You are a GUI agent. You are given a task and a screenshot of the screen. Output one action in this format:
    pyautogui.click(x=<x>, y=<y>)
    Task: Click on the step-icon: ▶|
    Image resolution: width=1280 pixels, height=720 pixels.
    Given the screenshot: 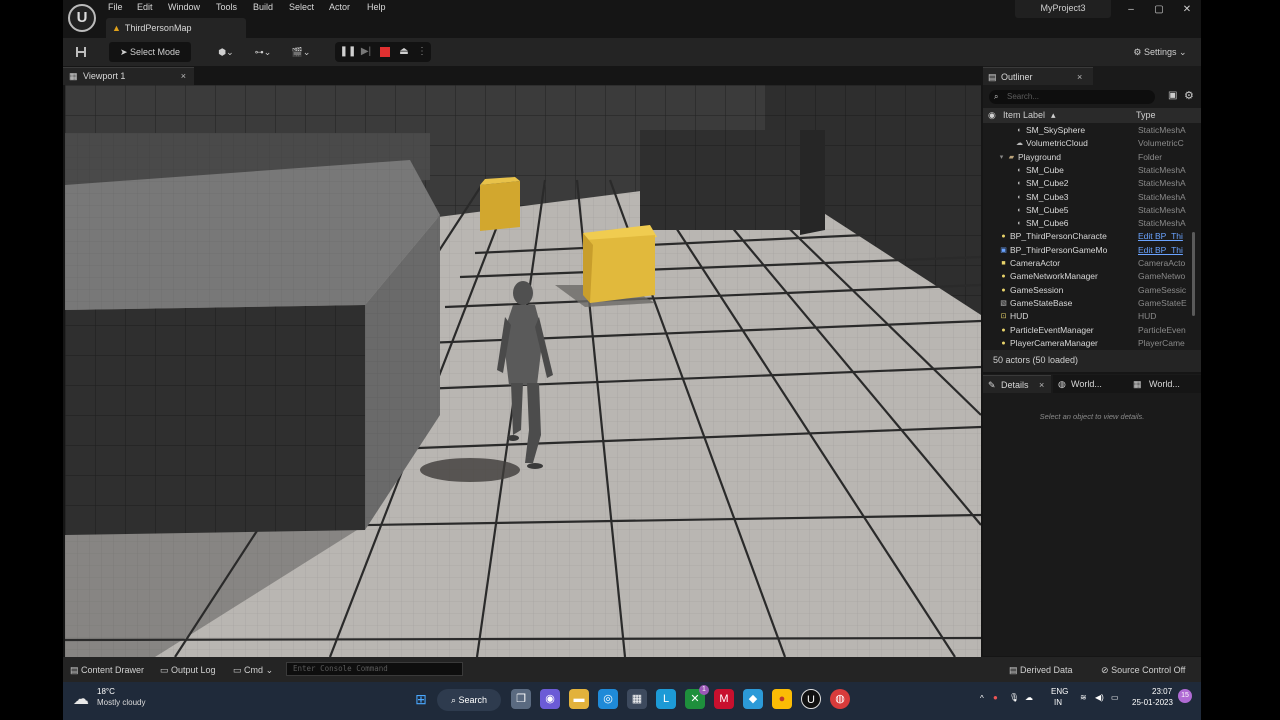 What is the action you would take?
    pyautogui.click(x=366, y=51)
    